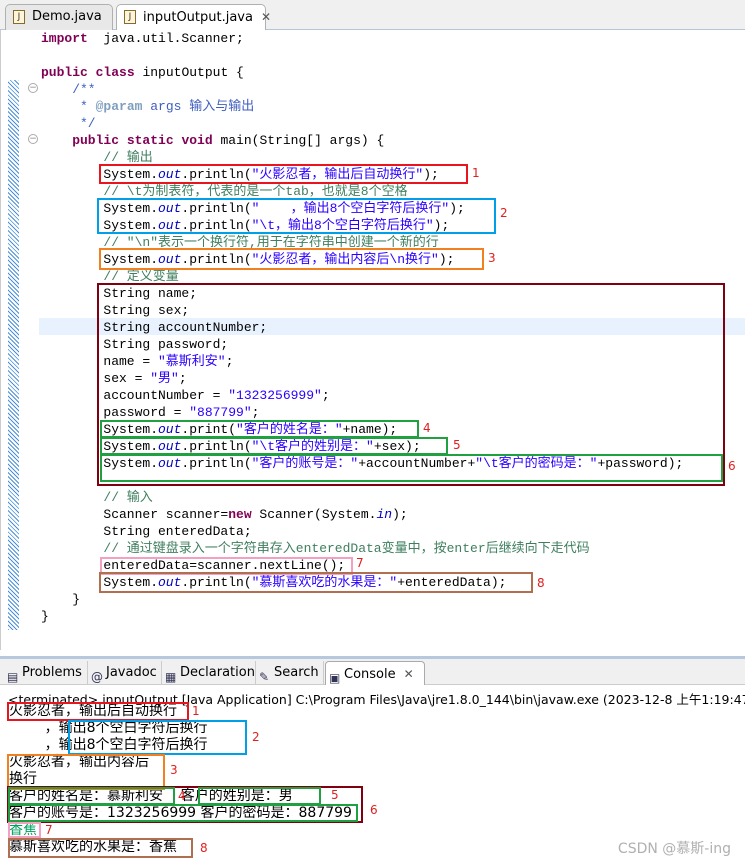 Image resolution: width=745 pixels, height=866 pixels. Describe the element at coordinates (52, 672) in the screenshot. I see `tab-label: Problems` at that location.